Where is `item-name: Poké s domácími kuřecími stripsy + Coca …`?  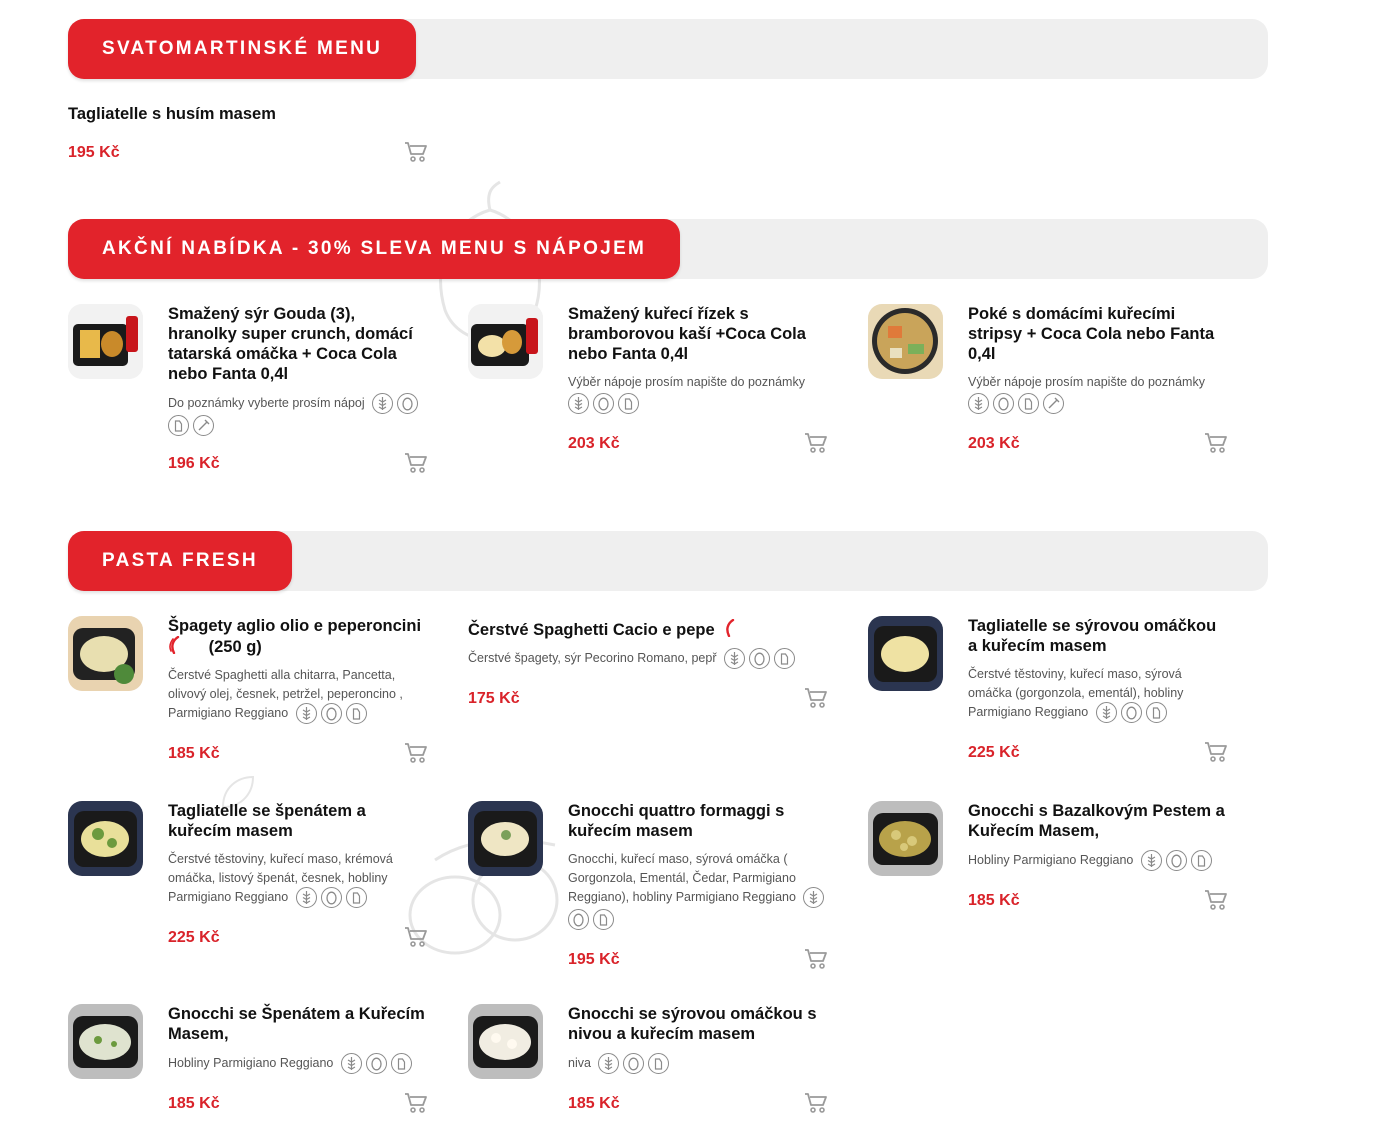
item-name: Poké s domácími kuřecími stripsy + Coca … is located at coordinates (1091, 334).